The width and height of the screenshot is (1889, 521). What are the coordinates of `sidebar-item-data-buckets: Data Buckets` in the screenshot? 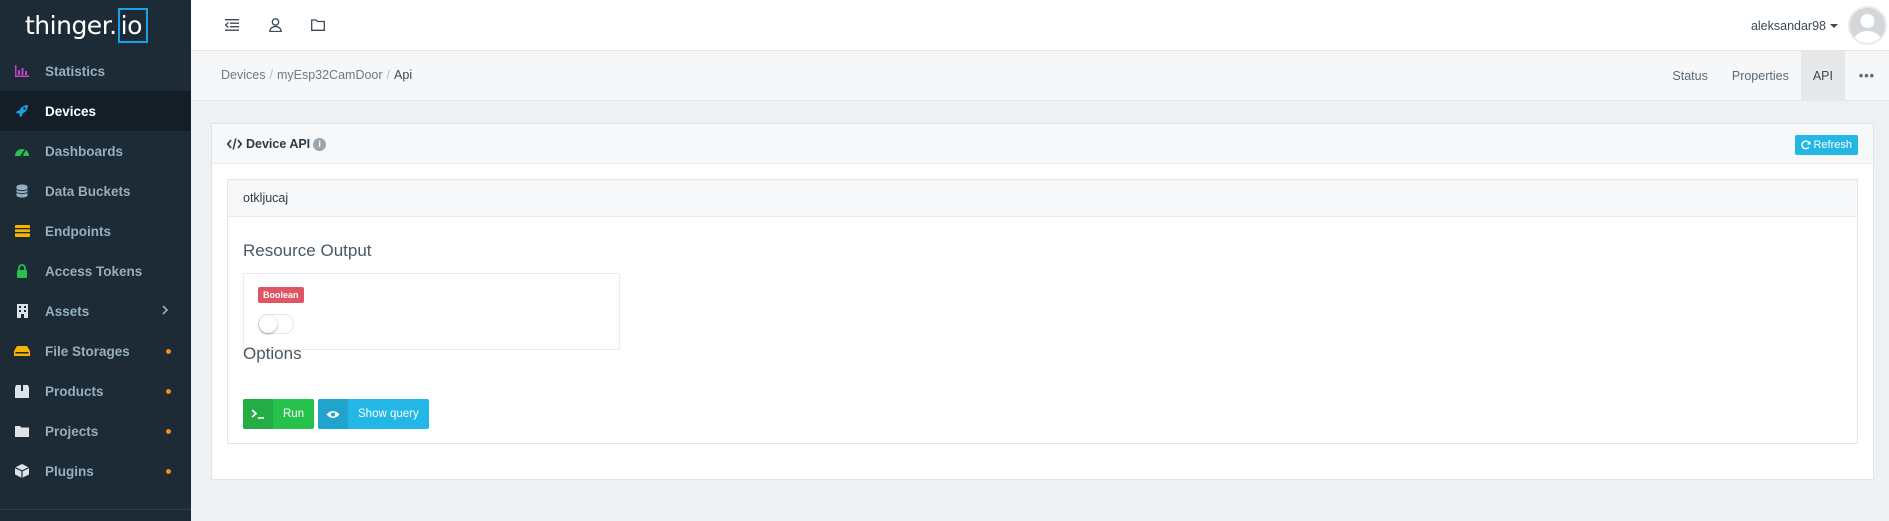 It's located at (95, 191).